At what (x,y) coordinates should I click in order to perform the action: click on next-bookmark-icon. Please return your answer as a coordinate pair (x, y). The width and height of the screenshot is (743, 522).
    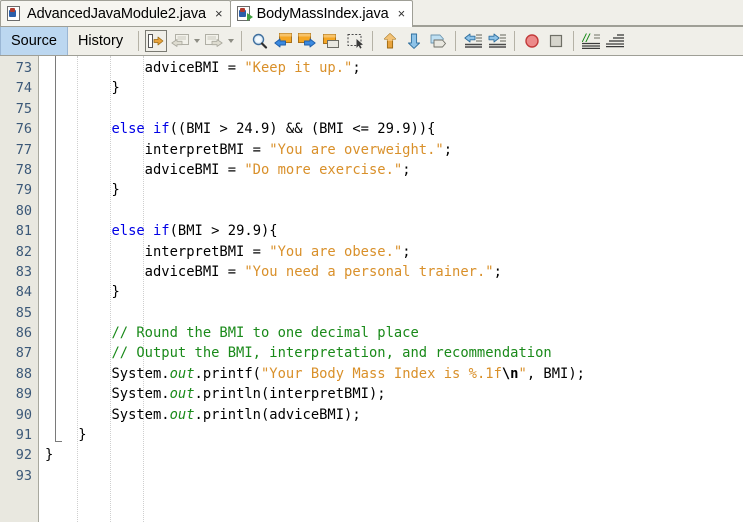
    Looking at the image, I should click on (414, 41).